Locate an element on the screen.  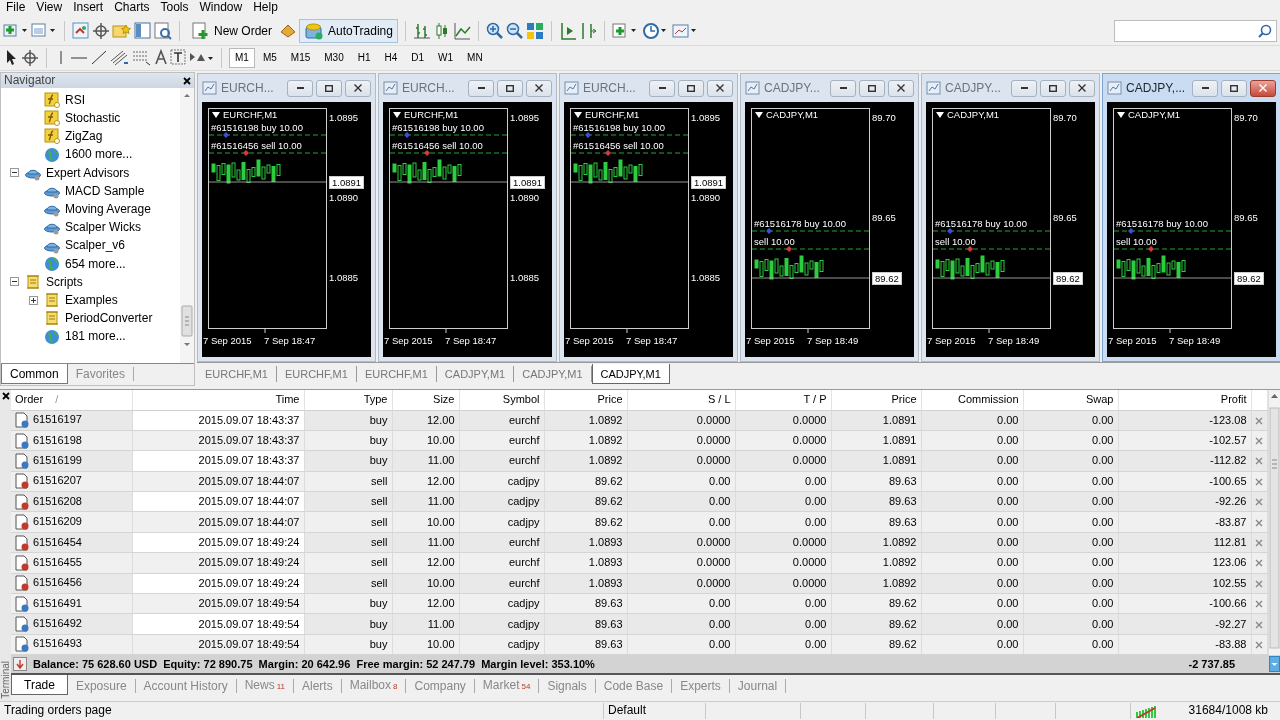
new-chart-icon is located at coordinates (16, 31).